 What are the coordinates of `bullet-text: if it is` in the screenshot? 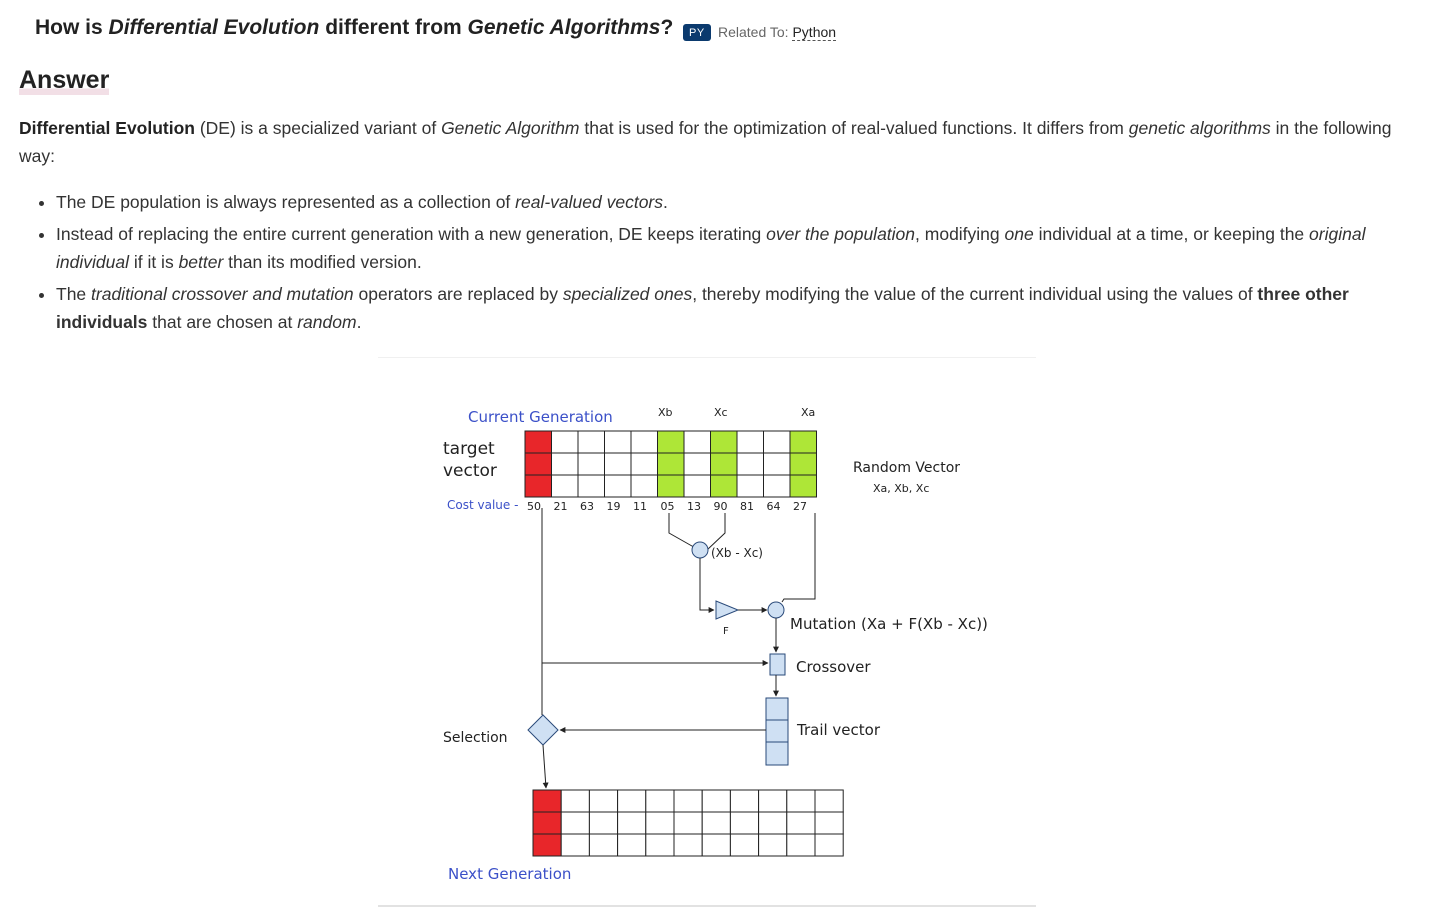 It's located at (153, 262).